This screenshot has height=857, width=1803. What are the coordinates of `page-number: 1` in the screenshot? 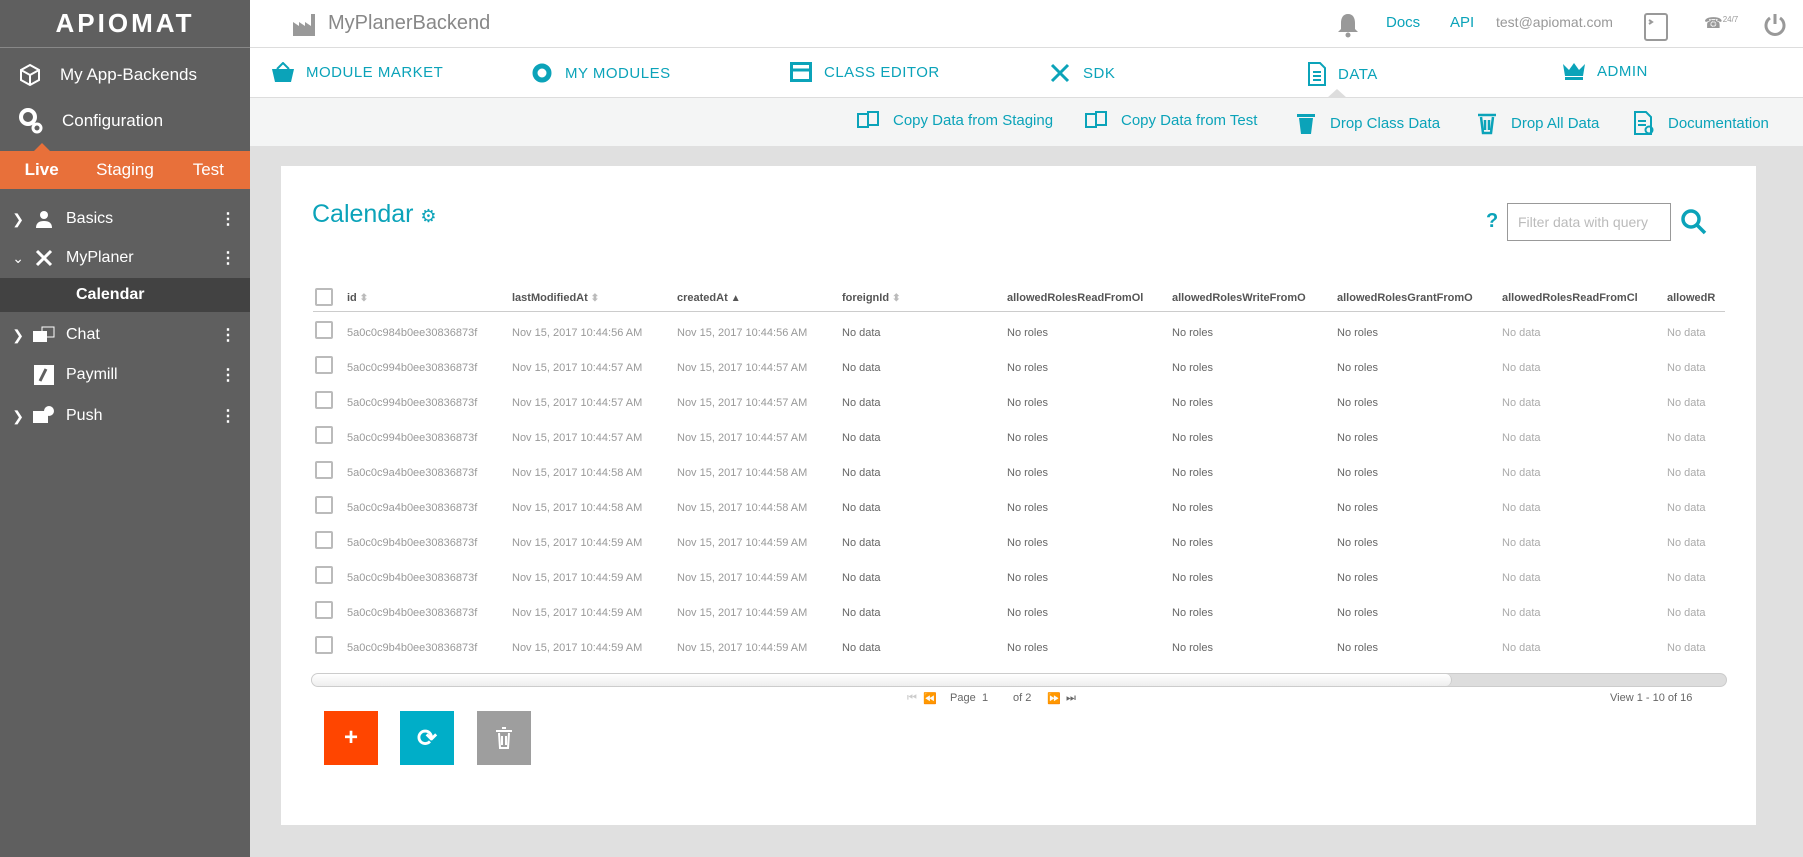 It's located at (985, 698).